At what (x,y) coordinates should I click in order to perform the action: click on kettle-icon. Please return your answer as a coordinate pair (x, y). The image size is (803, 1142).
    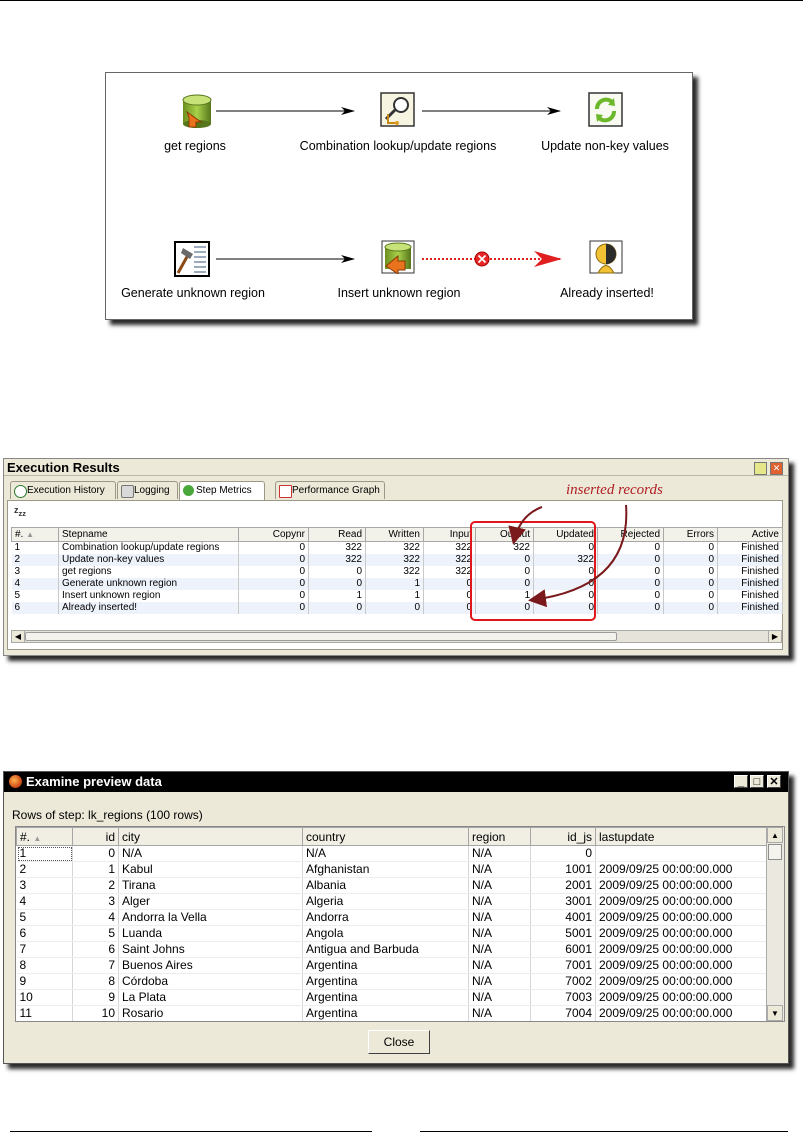
    Looking at the image, I should click on (15, 781).